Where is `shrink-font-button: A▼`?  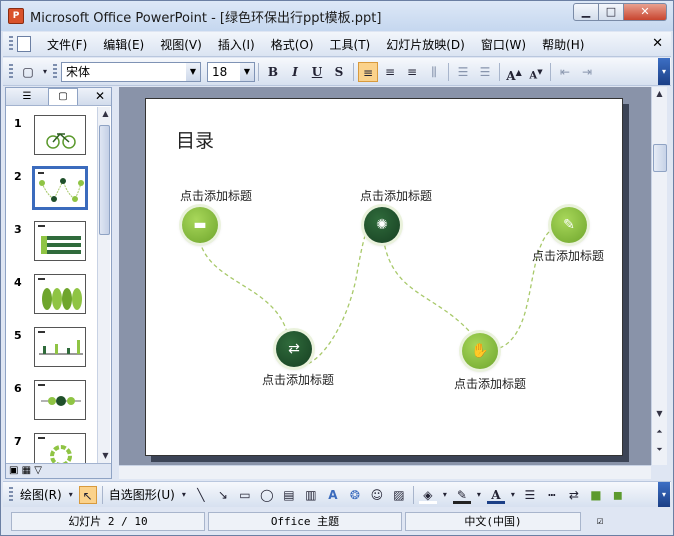
shrink-font-button: A▼ is located at coordinates (536, 72).